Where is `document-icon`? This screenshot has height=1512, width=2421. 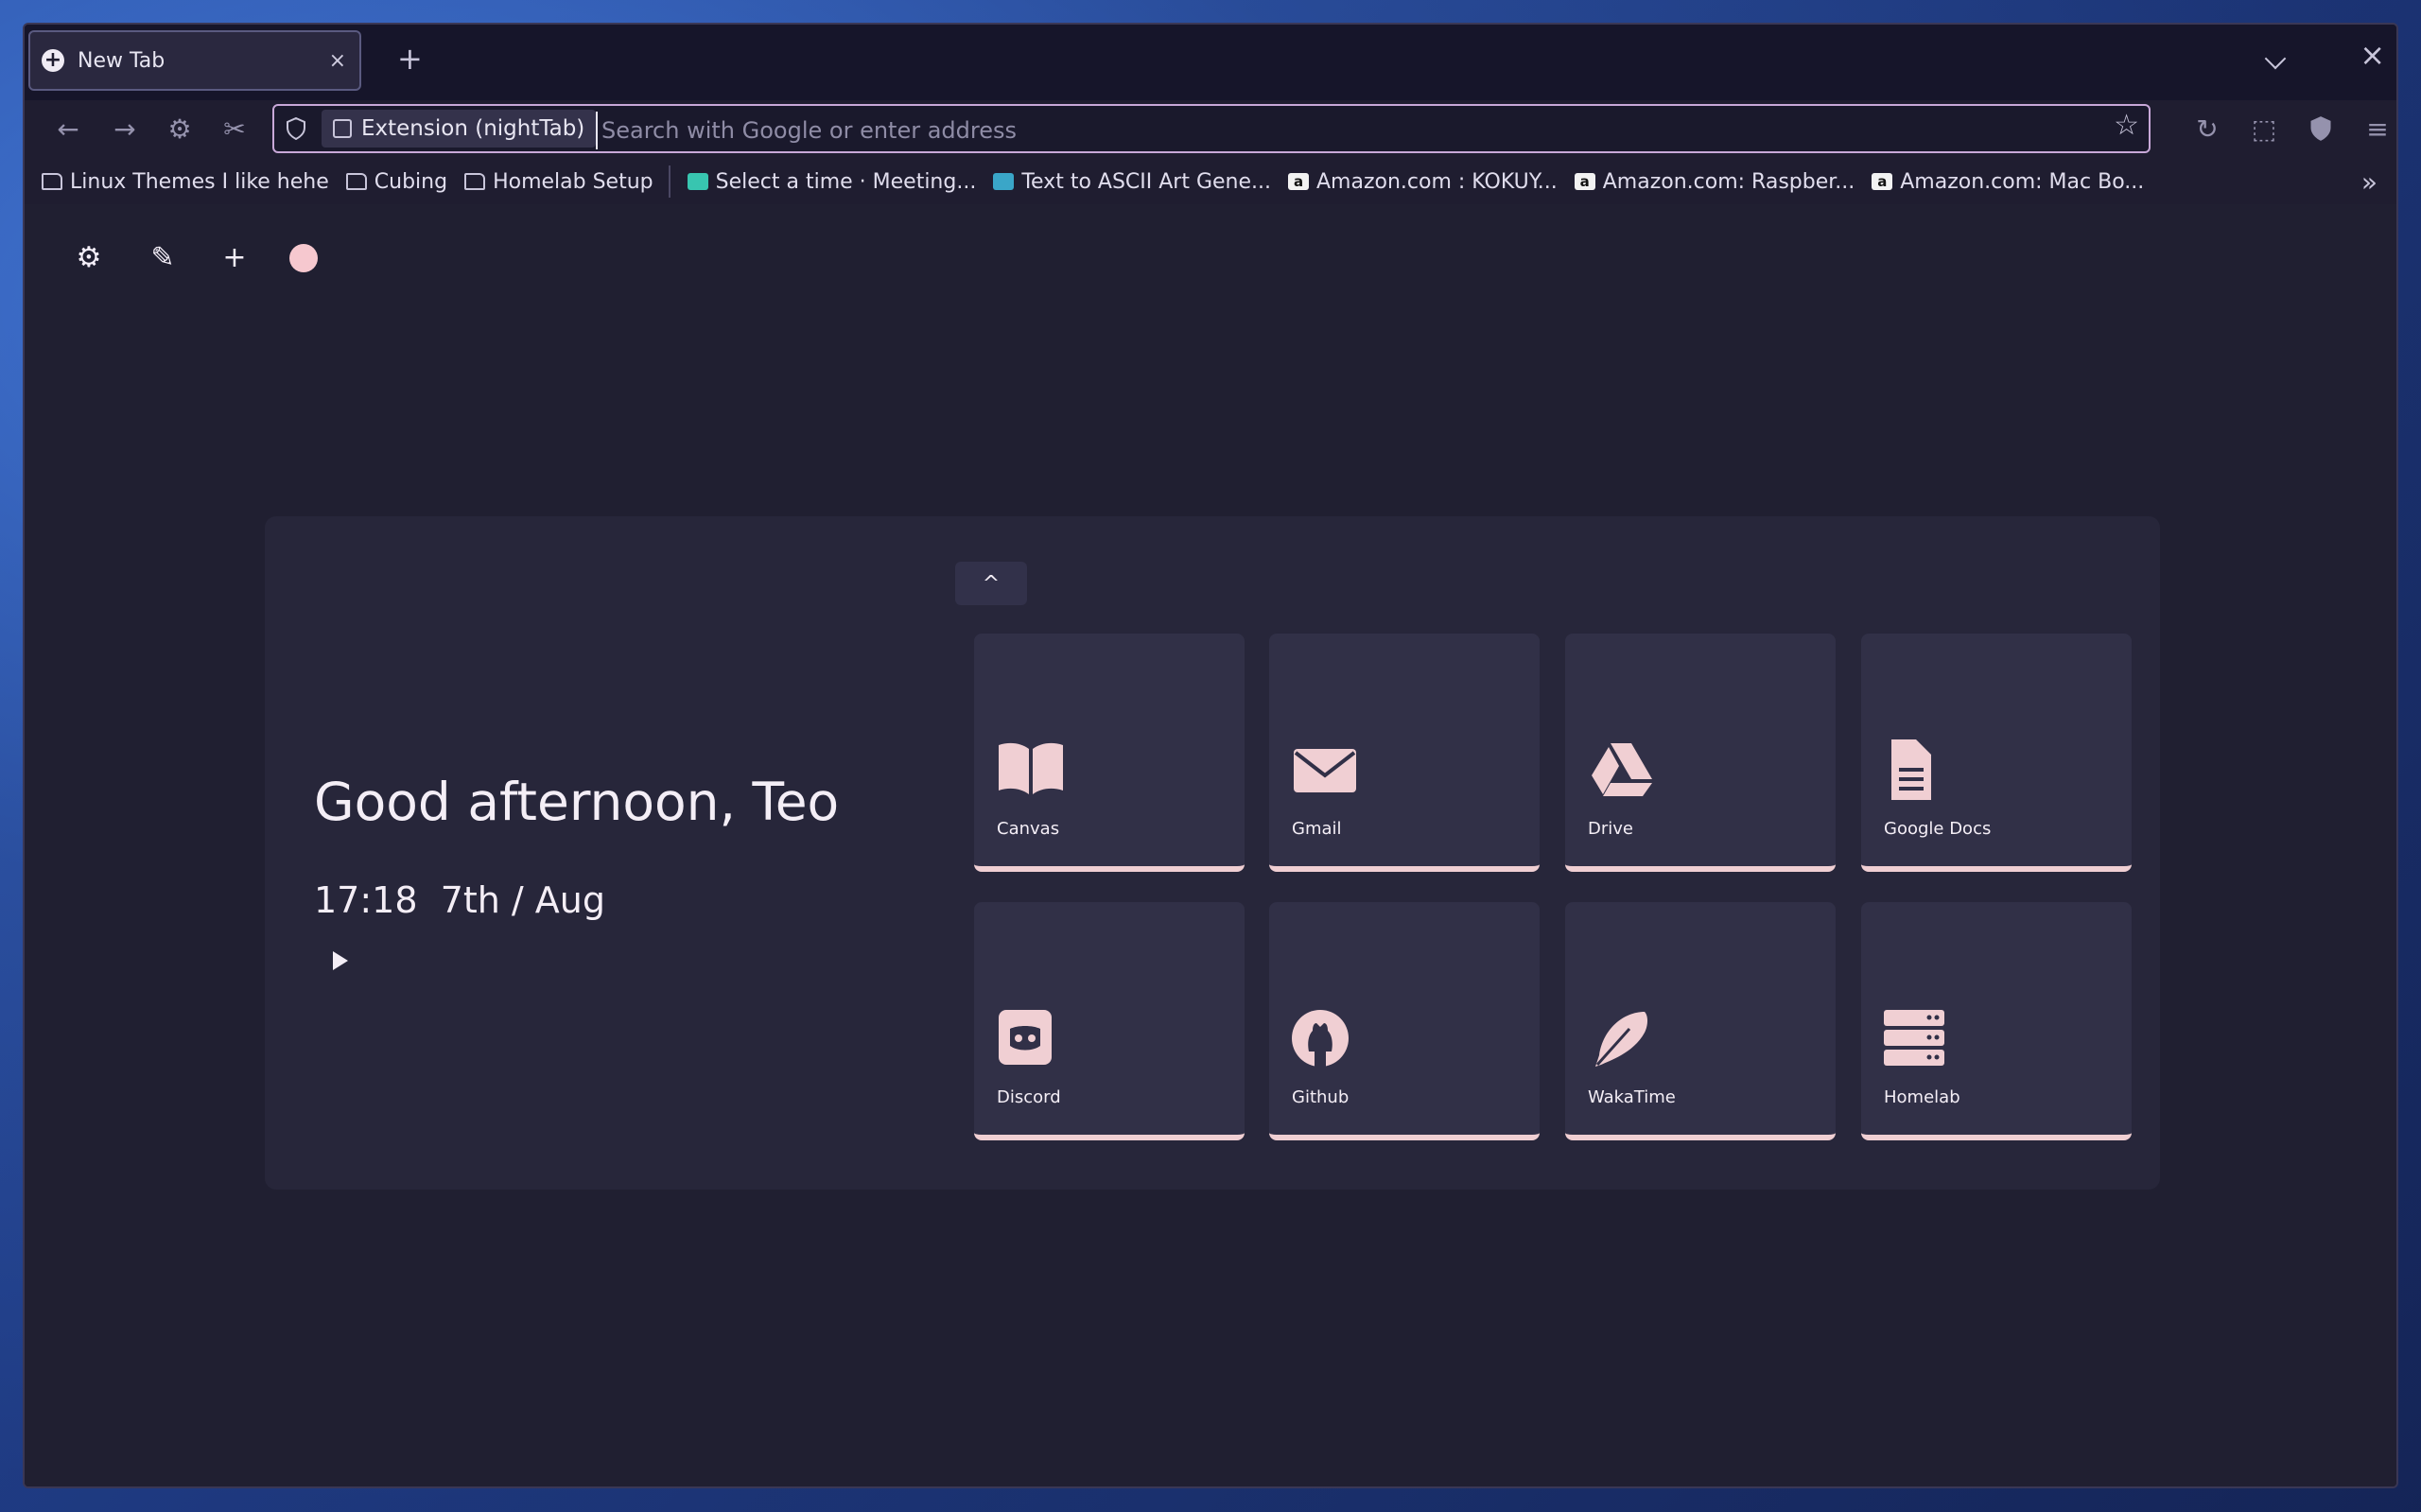
document-icon is located at coordinates (1911, 770).